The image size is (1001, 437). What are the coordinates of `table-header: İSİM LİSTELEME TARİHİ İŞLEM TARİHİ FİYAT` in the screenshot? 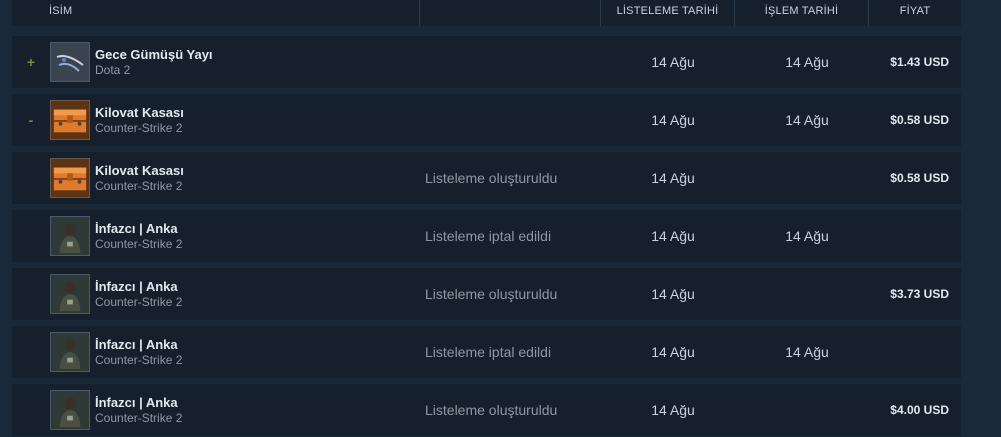 It's located at (486, 13).